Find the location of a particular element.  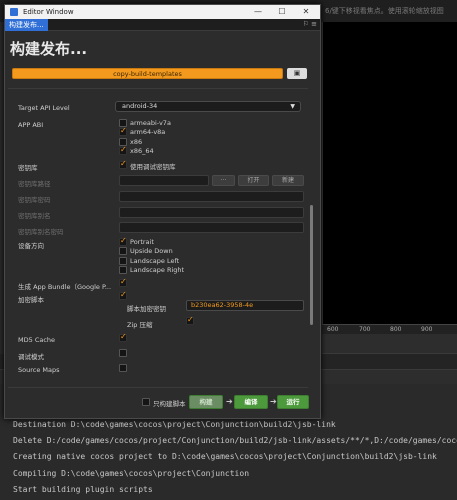

target-api-label: Target API Level is located at coordinates (44, 108).